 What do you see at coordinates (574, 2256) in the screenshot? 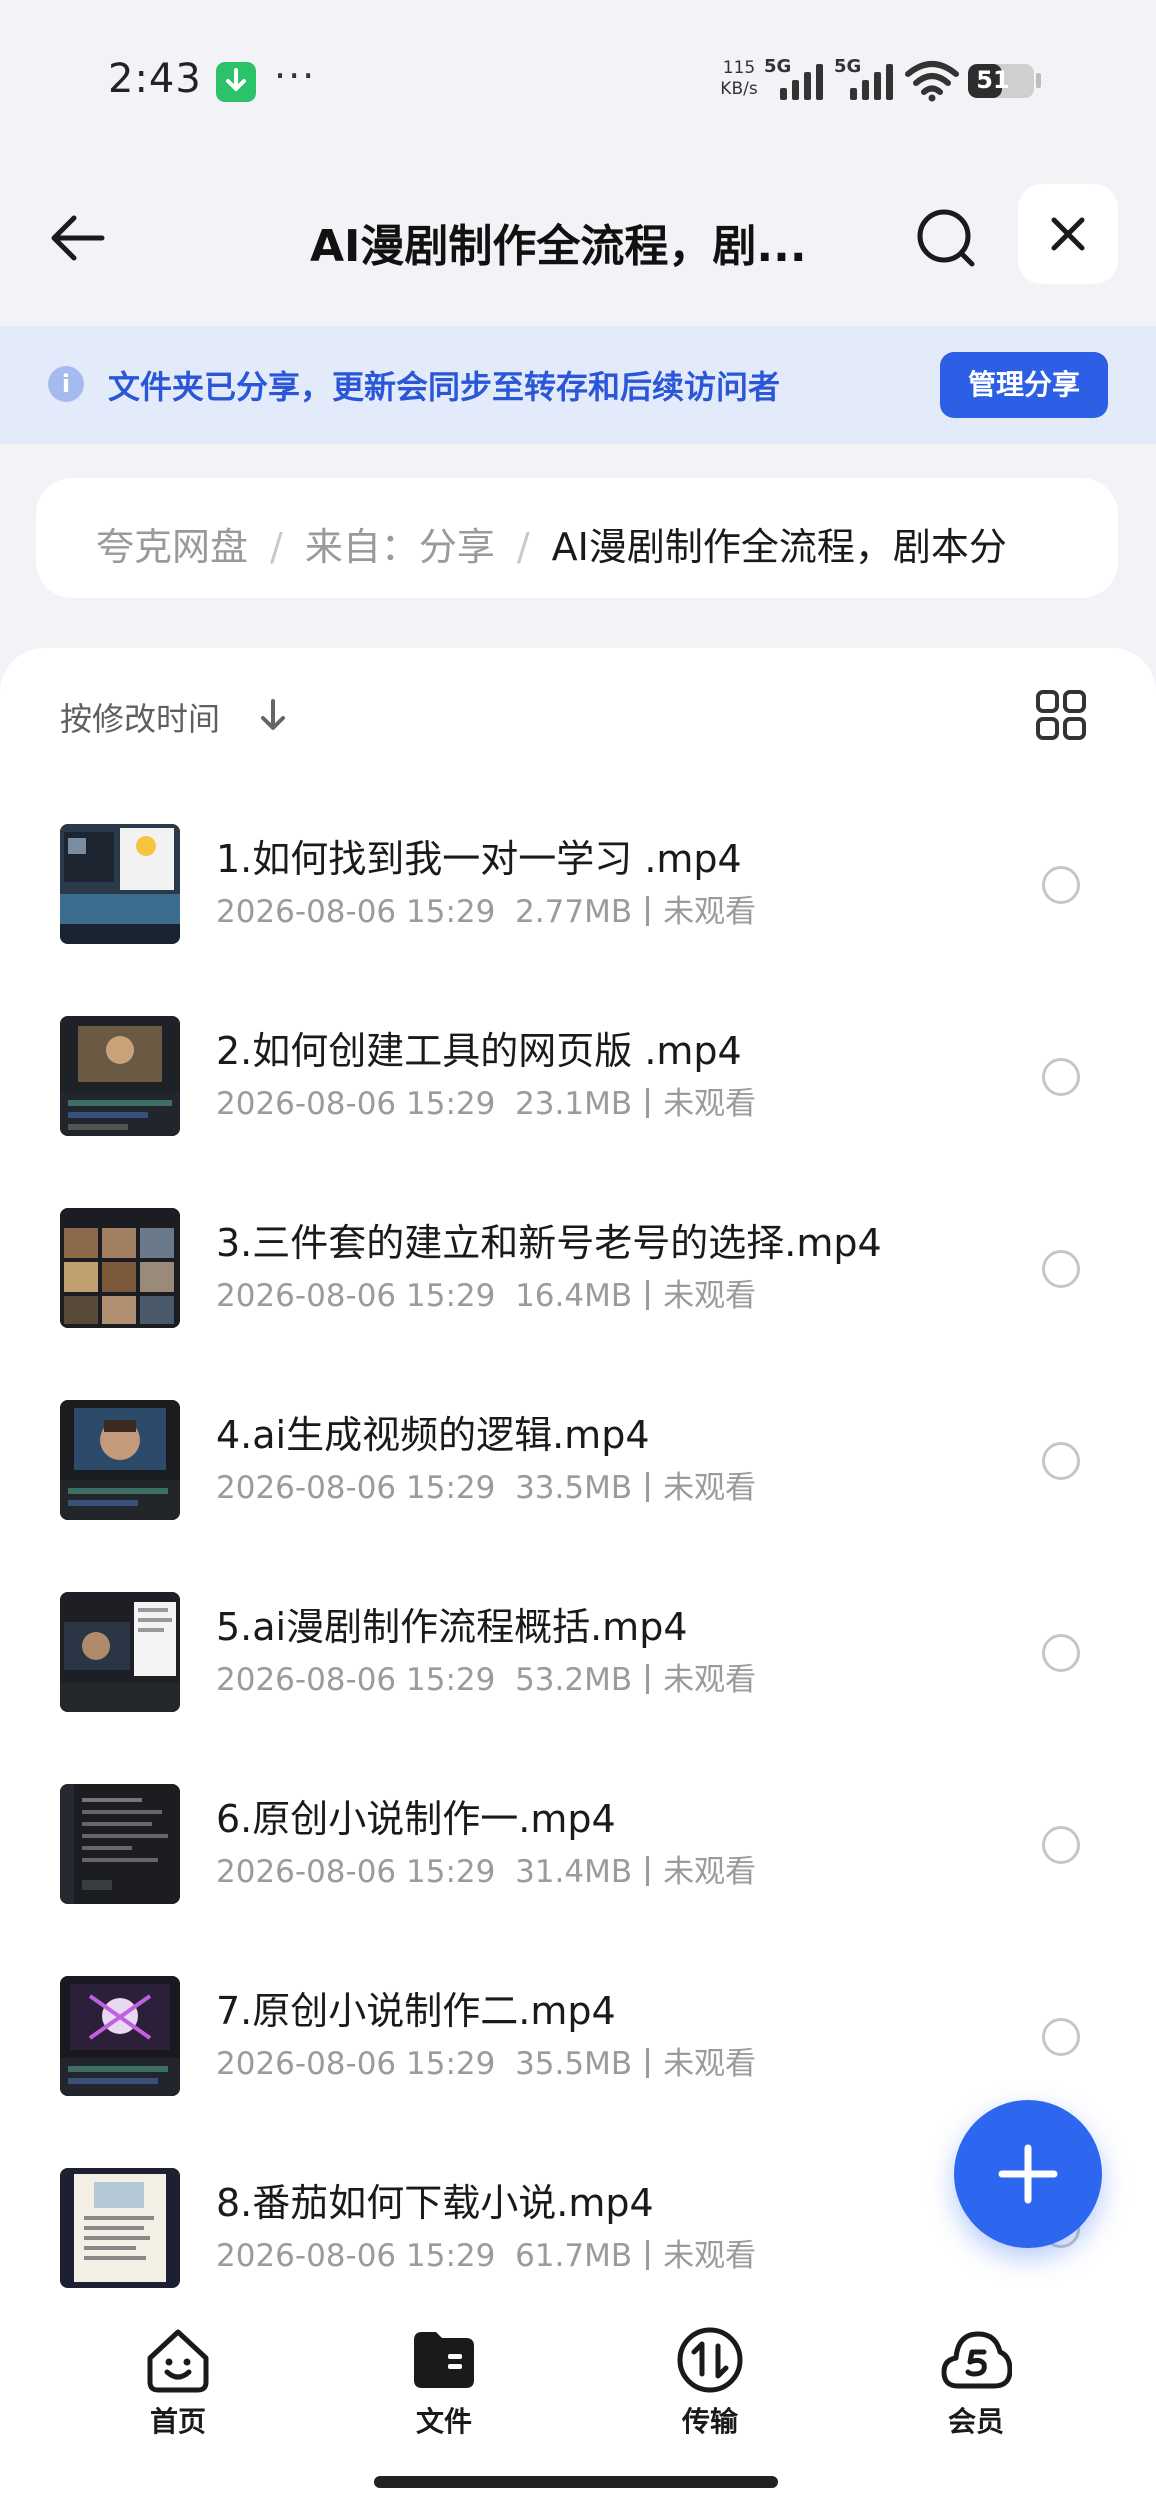
I see `file-size: 61.7MB` at bounding box center [574, 2256].